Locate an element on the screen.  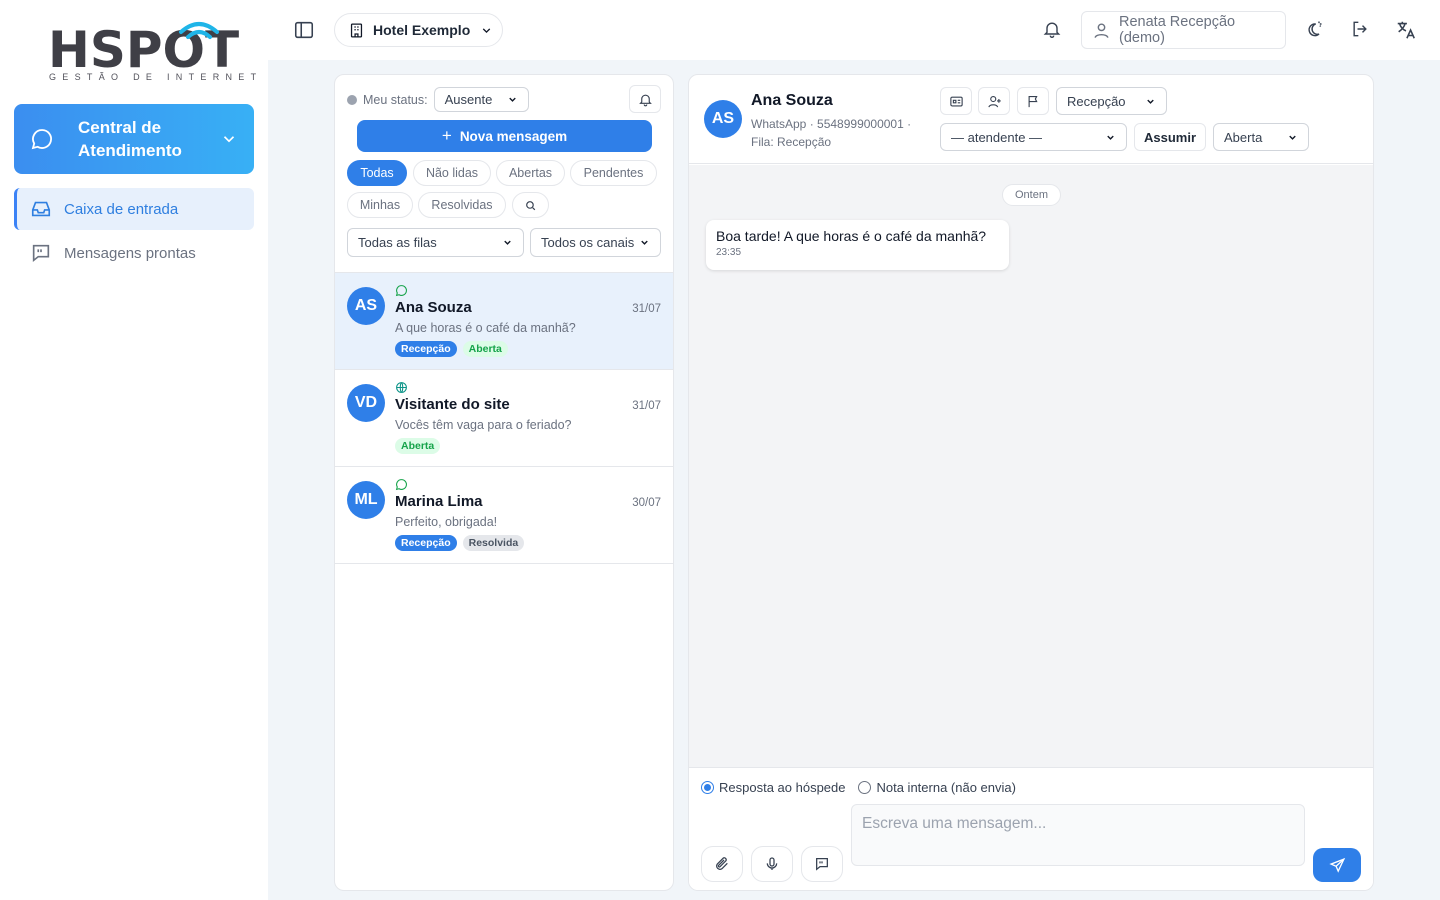
sidebar-toggle-icon is located at coordinates (304, 30).